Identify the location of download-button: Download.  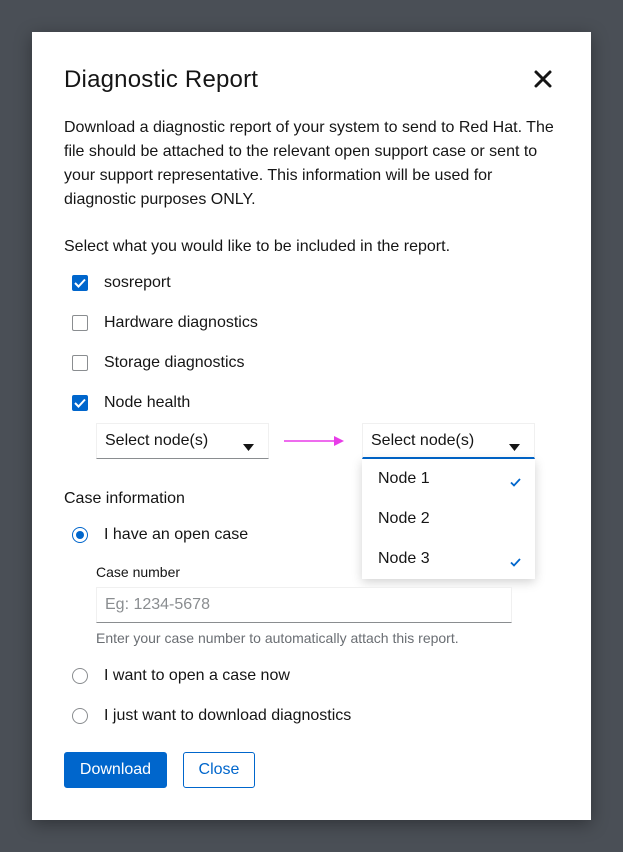
(115, 770).